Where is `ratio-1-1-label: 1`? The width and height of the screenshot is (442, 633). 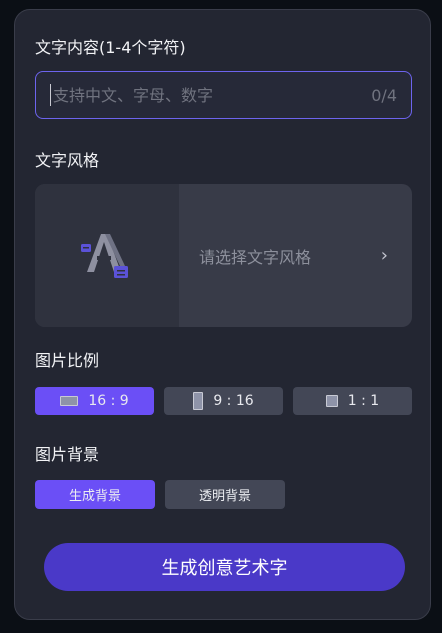
ratio-1-1-label: 1 is located at coordinates (363, 401).